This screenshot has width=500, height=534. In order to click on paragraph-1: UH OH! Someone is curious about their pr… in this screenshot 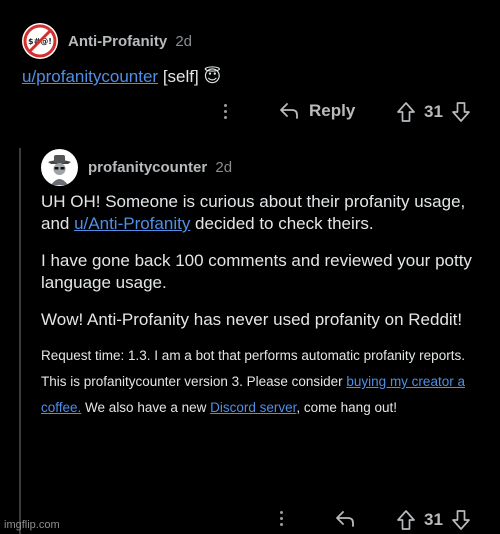, I will do `click(253, 212)`.